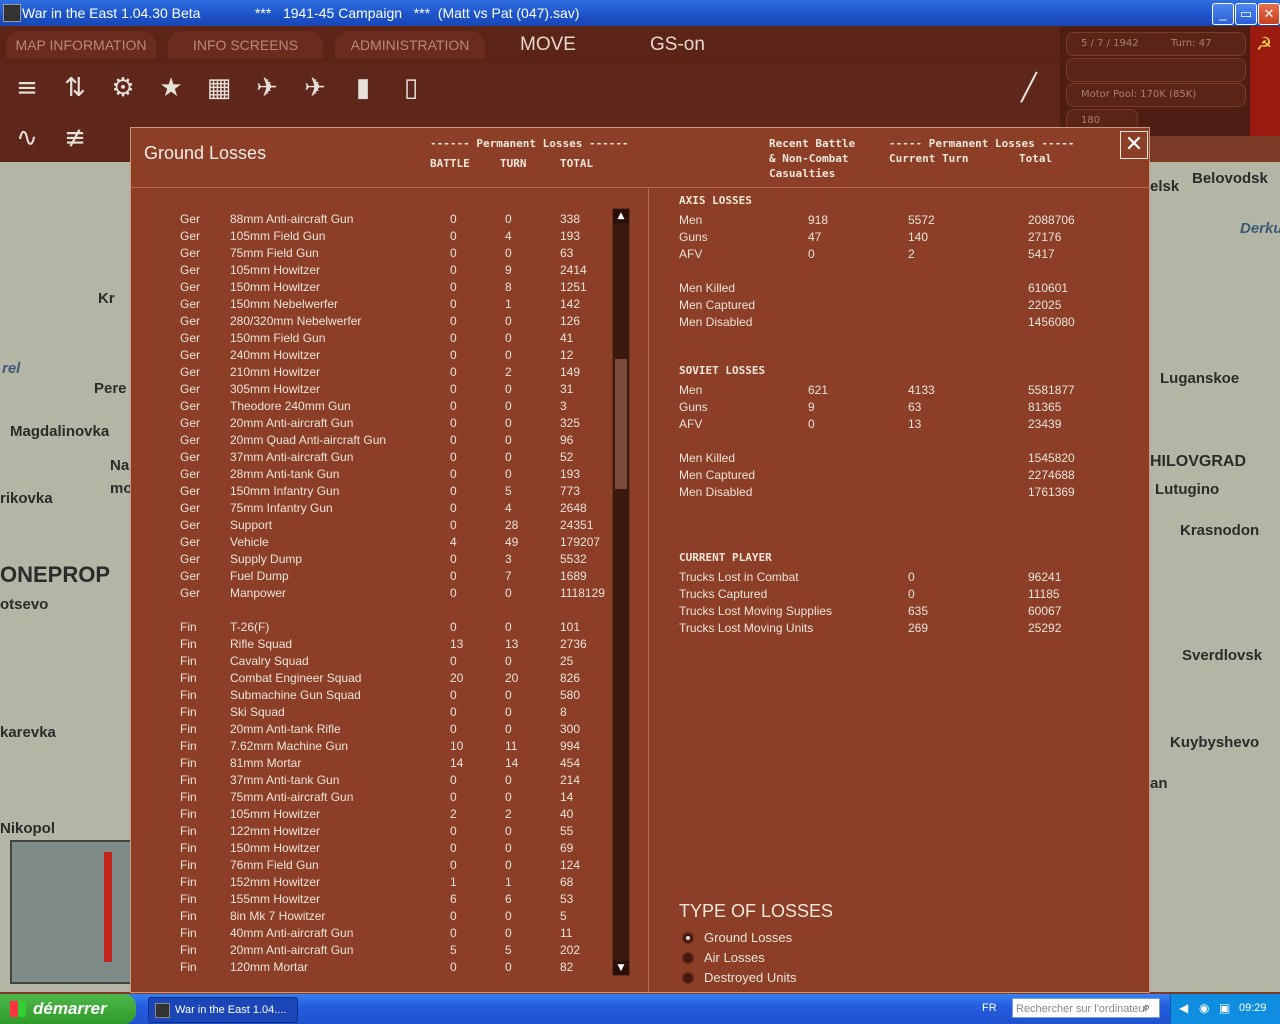 This screenshot has height=1024, width=1280. I want to click on battle-column-header: BATTLE, so click(450, 163).